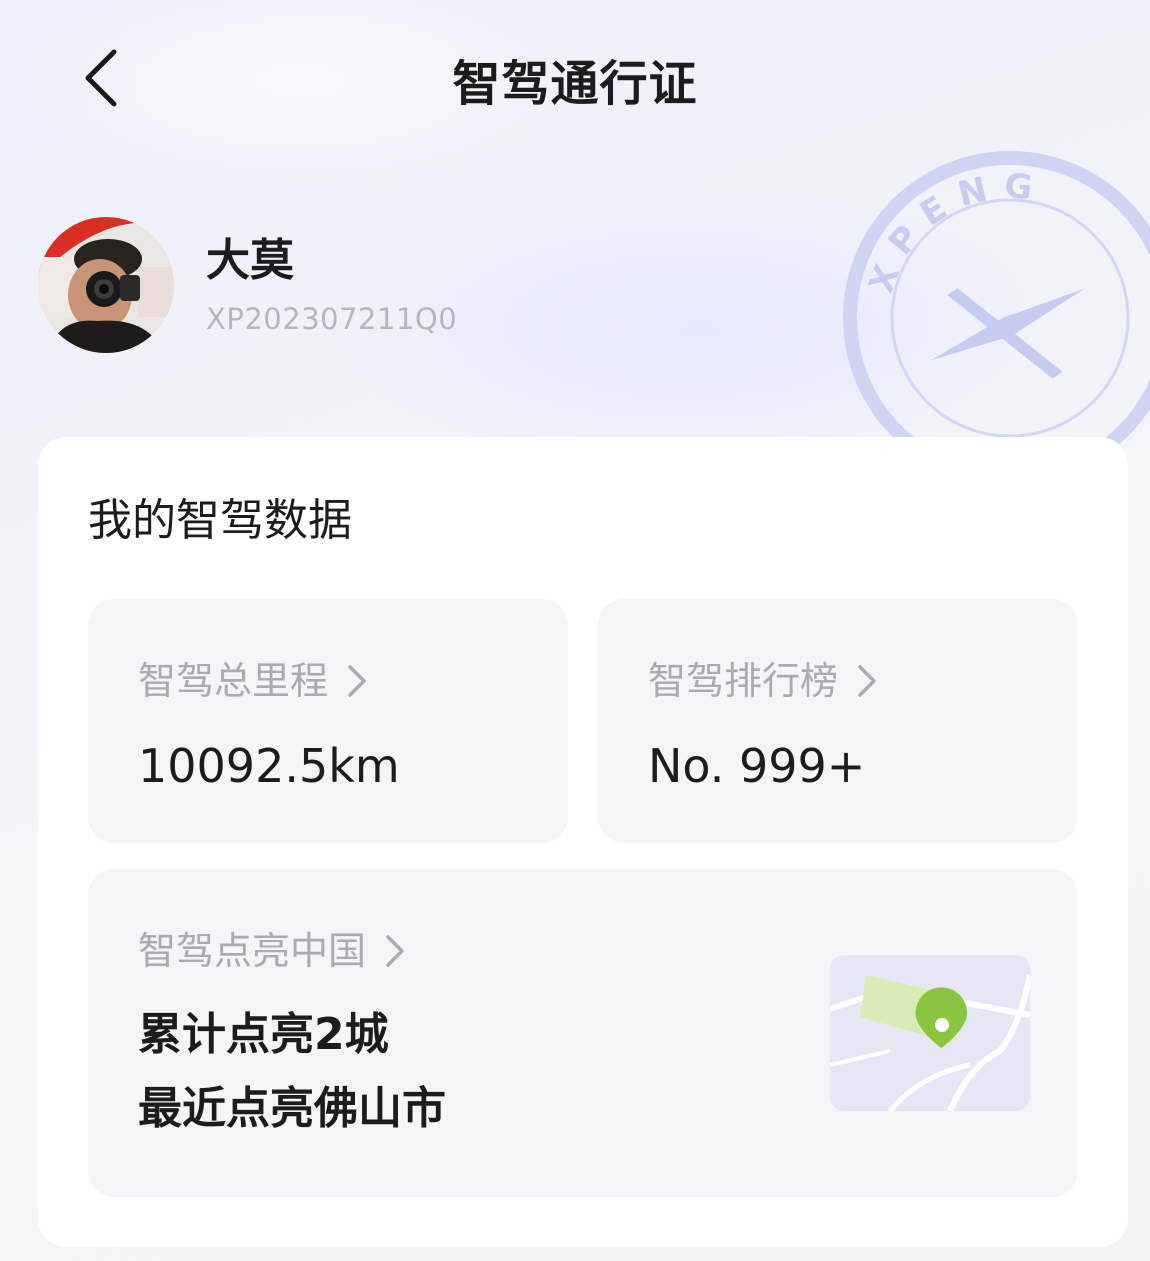 The width and height of the screenshot is (1150, 1261). What do you see at coordinates (838, 721) in the screenshot?
I see `ranking-tile: 智驾排行榜 No. 999+` at bounding box center [838, 721].